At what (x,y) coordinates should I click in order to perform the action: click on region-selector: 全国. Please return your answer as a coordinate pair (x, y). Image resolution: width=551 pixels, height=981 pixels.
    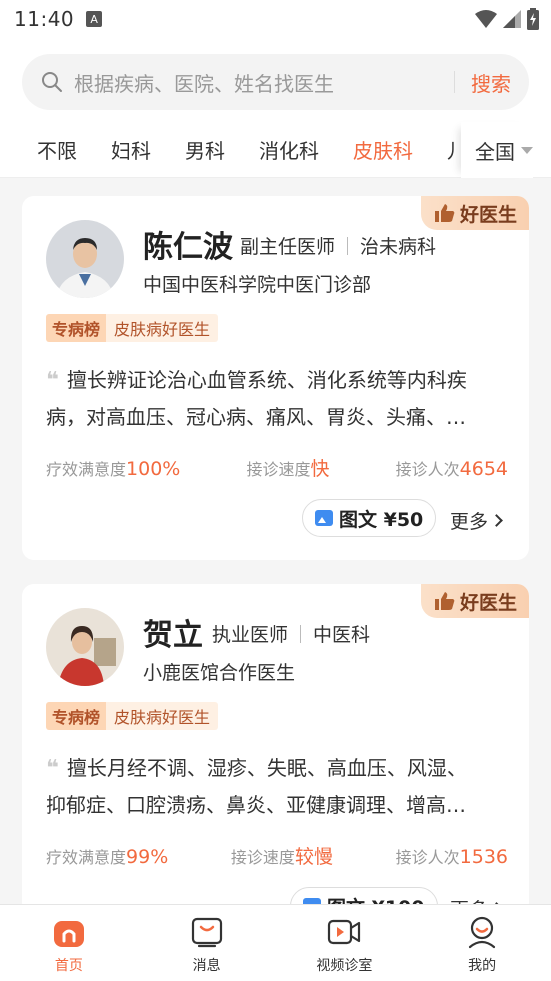
    Looking at the image, I should click on (497, 150).